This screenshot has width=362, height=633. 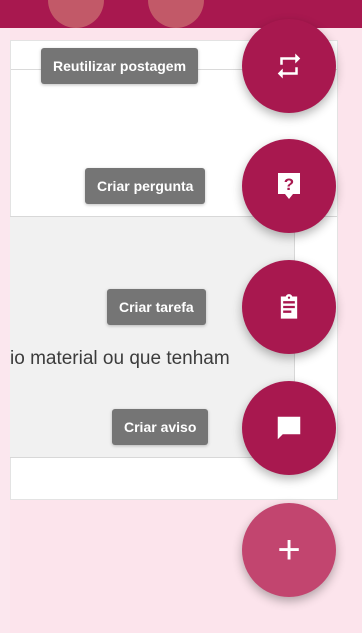 I want to click on comment-icon, so click(x=289, y=428).